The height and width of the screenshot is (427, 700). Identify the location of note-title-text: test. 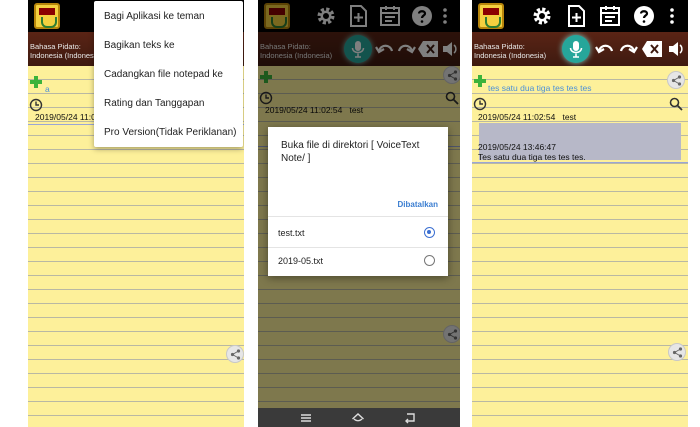
(569, 117).